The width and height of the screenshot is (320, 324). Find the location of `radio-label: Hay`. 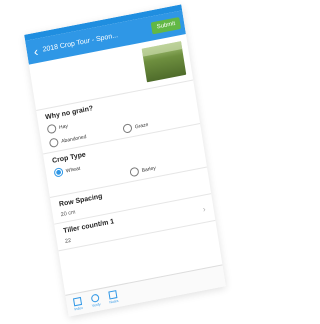

radio-label: Hay is located at coordinates (63, 126).